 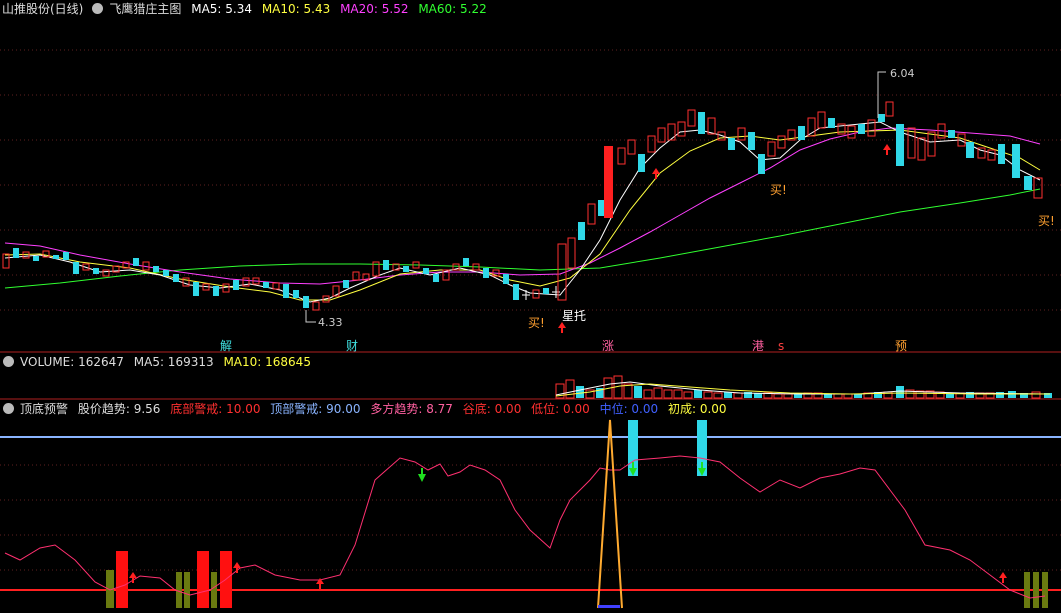 I want to click on event-marker: 涨, so click(x=608, y=345).